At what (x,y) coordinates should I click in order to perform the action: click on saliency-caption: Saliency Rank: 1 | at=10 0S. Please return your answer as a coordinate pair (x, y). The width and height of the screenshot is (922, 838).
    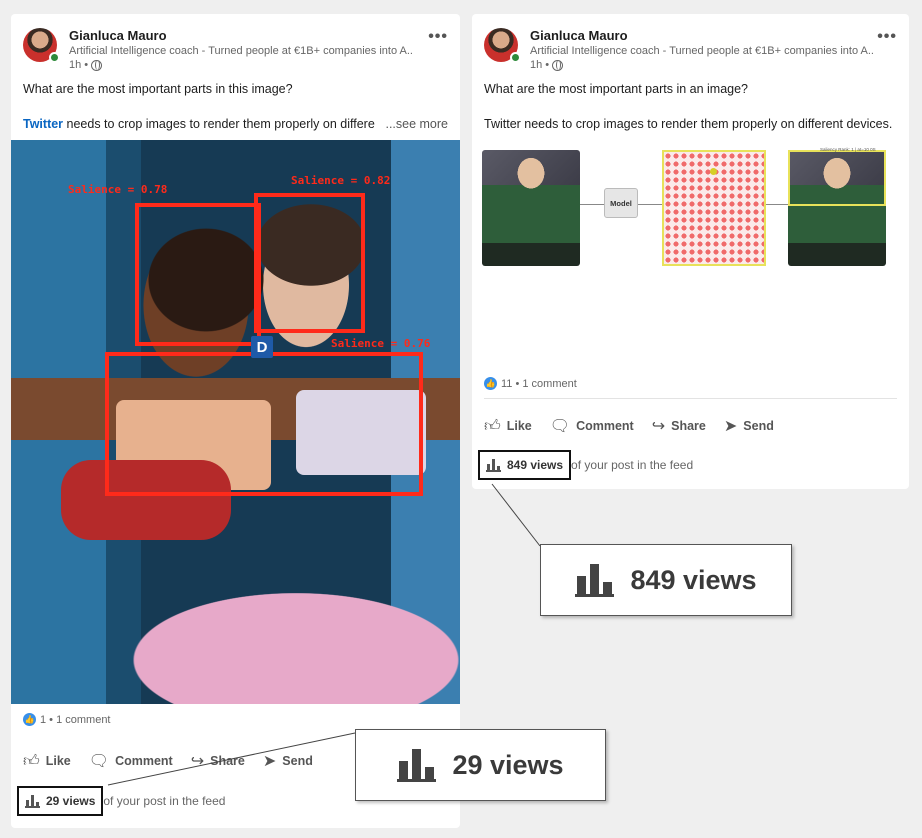
    Looking at the image, I should click on (848, 149).